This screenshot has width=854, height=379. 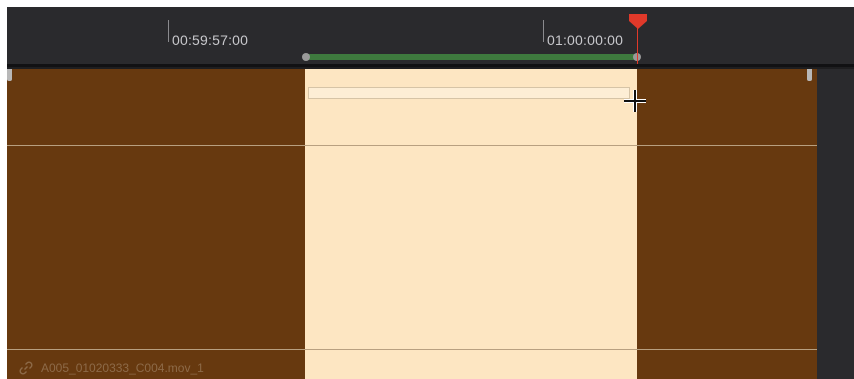 What do you see at coordinates (809, 75) in the screenshot?
I see `clip-right-edge-handle` at bounding box center [809, 75].